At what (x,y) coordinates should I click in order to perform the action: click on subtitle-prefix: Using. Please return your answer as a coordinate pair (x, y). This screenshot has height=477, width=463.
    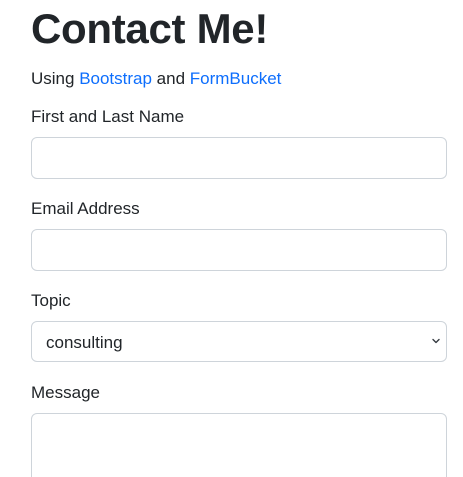
    Looking at the image, I should click on (55, 78).